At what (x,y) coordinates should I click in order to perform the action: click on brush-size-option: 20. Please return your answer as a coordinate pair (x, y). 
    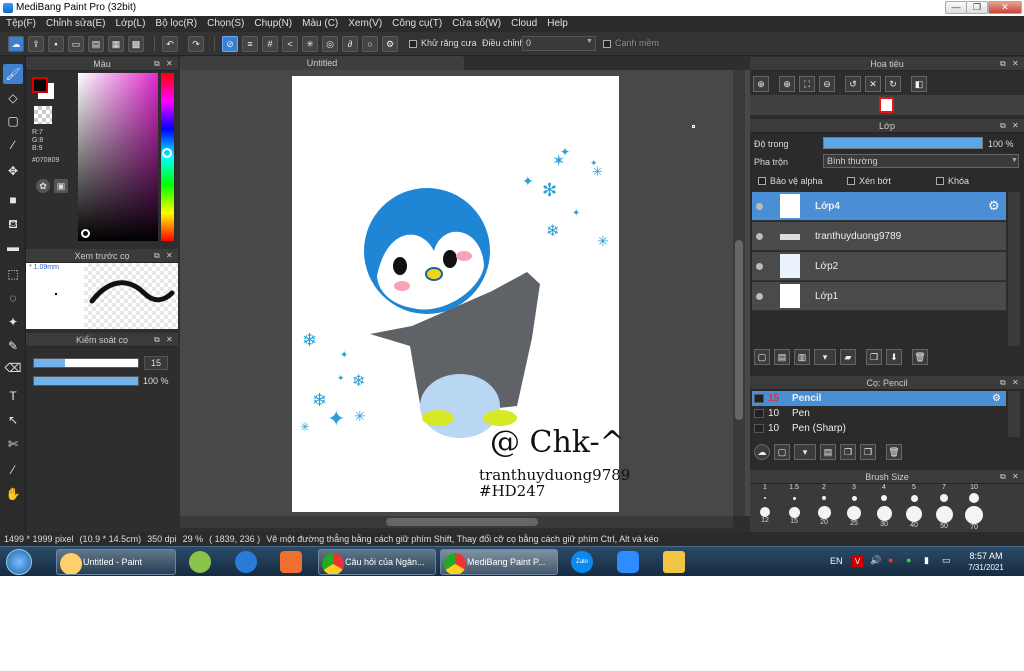
    Looking at the image, I should click on (824, 519).